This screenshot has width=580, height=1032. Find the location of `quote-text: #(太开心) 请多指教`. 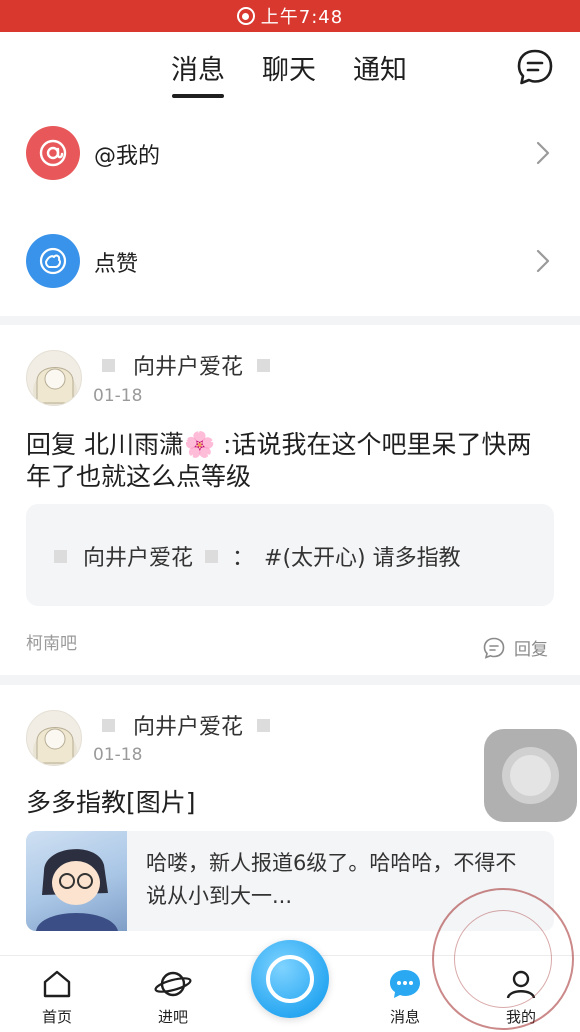

quote-text: #(太开心) 请多指教 is located at coordinates (362, 558).